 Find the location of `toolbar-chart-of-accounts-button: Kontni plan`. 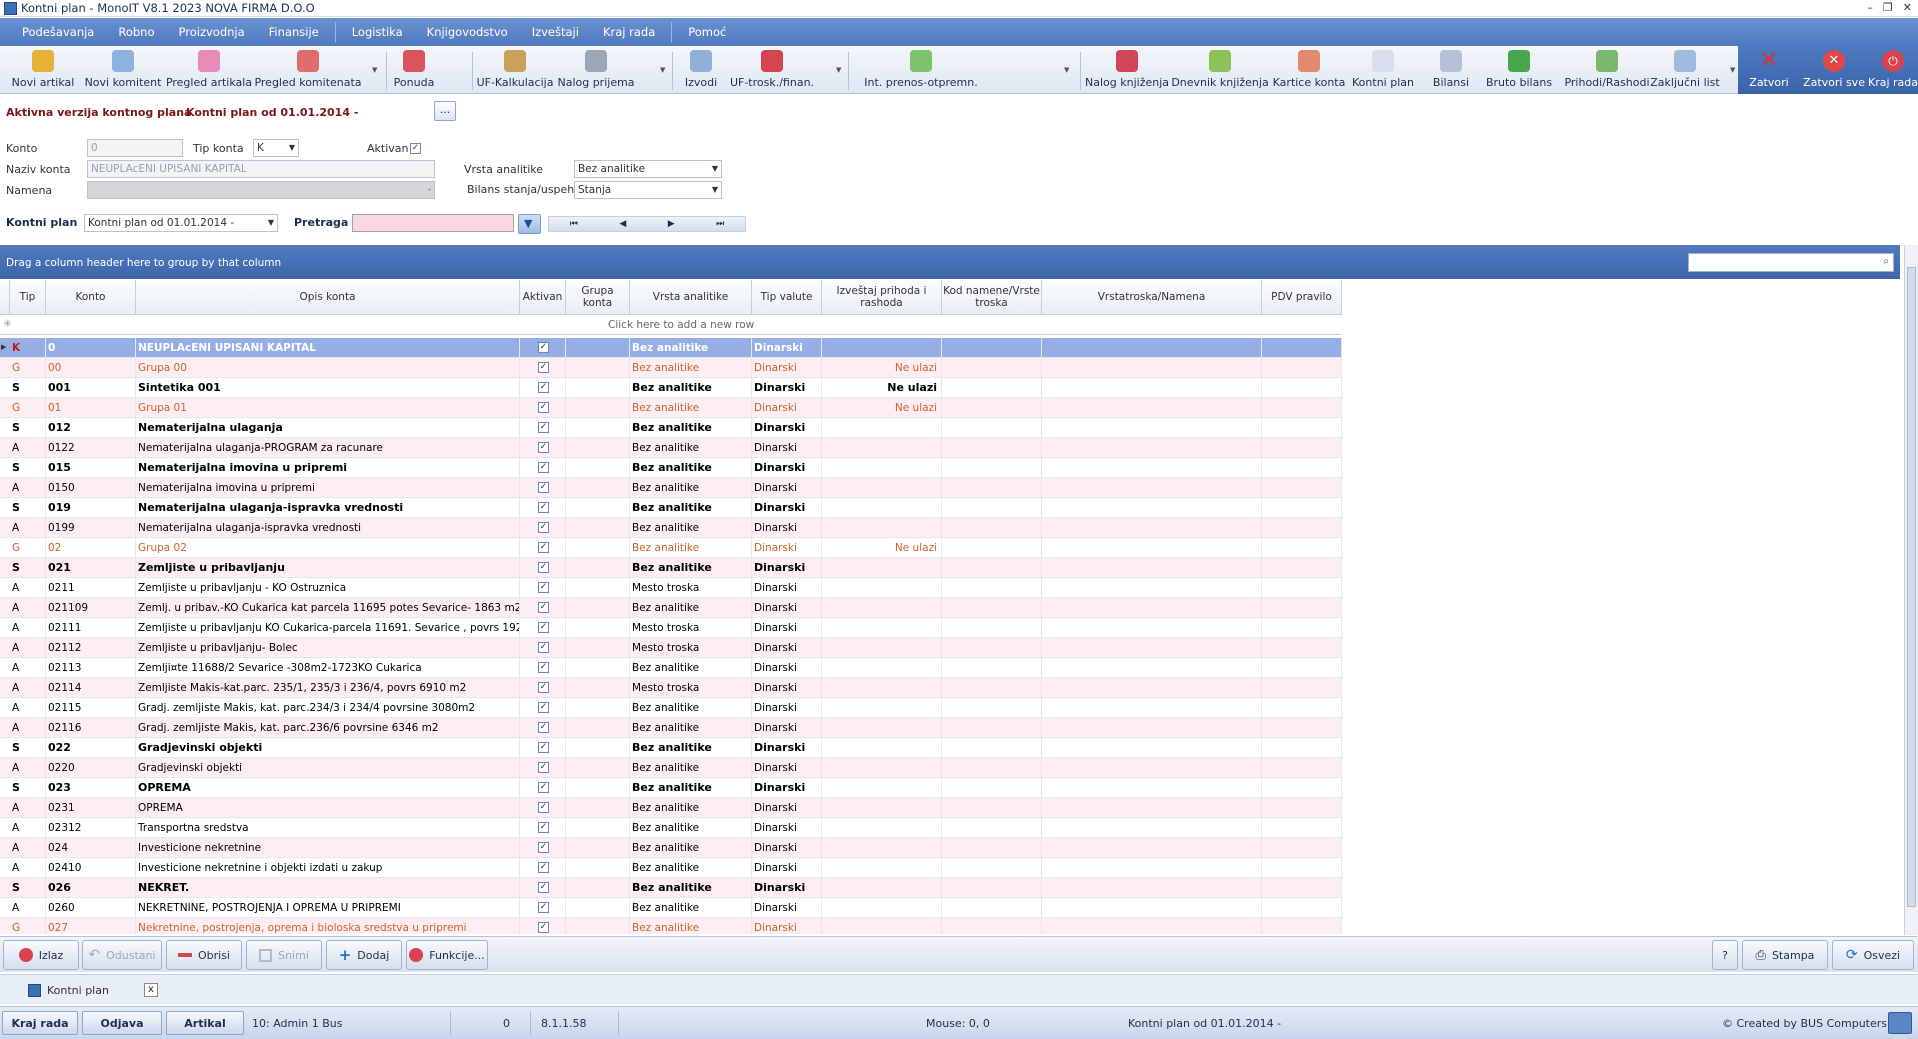

toolbar-chart-of-accounts-button: Kontni plan is located at coordinates (1383, 70).